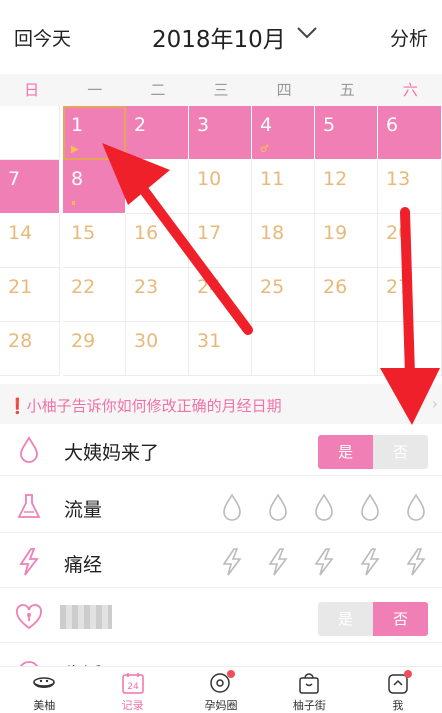 The image size is (442, 713). What do you see at coordinates (346, 187) in the screenshot?
I see `calendar-day-12: 12` at bounding box center [346, 187].